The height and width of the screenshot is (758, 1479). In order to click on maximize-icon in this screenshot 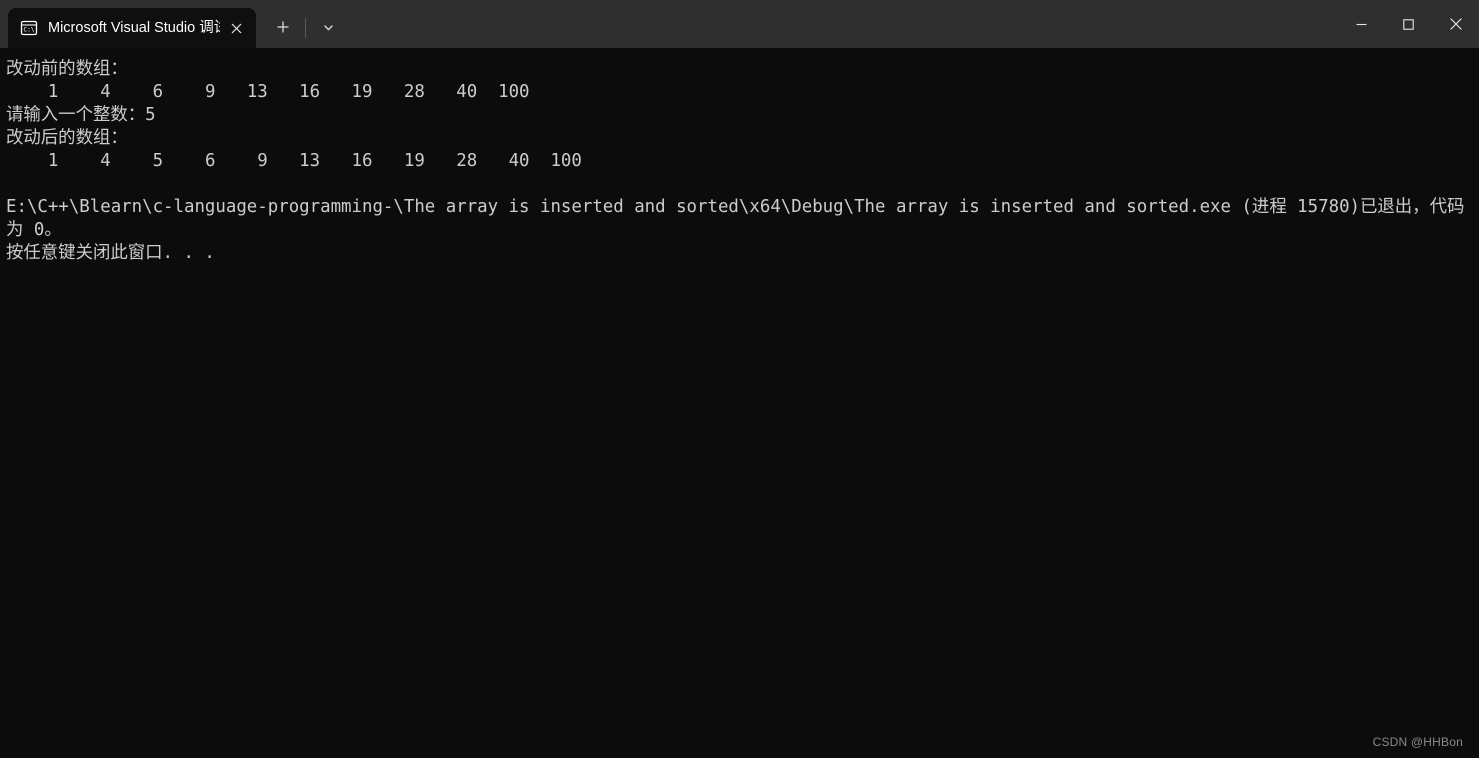, I will do `click(1408, 24)`.